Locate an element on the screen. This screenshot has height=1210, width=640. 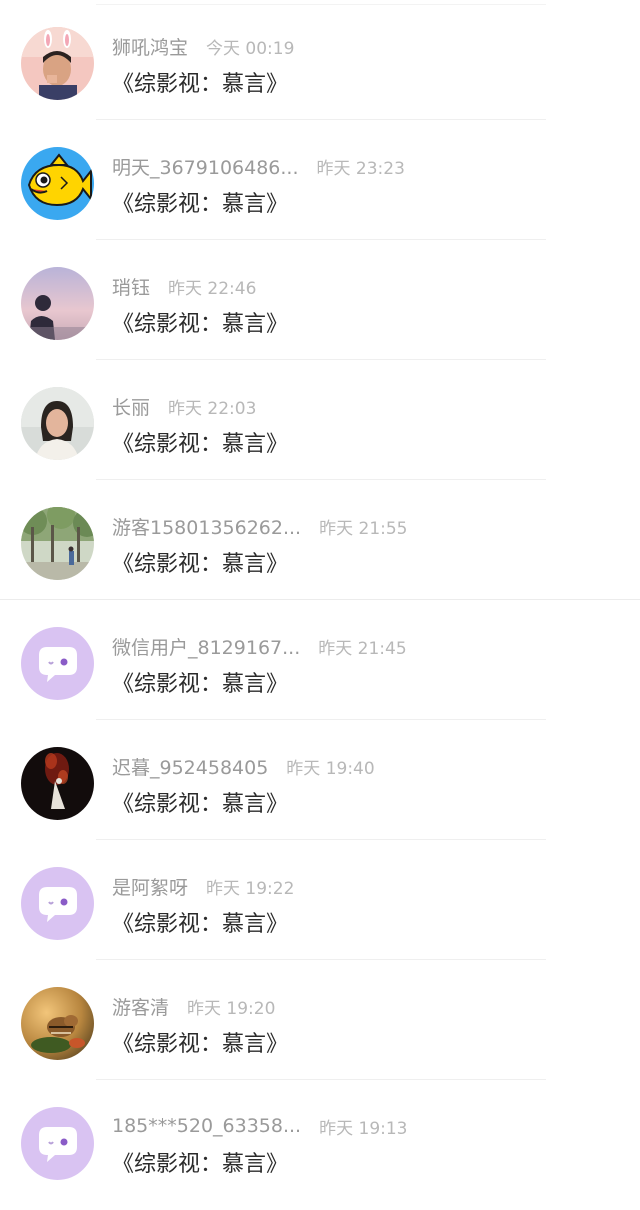
timestamp: 昨天 22:03 is located at coordinates (212, 408).